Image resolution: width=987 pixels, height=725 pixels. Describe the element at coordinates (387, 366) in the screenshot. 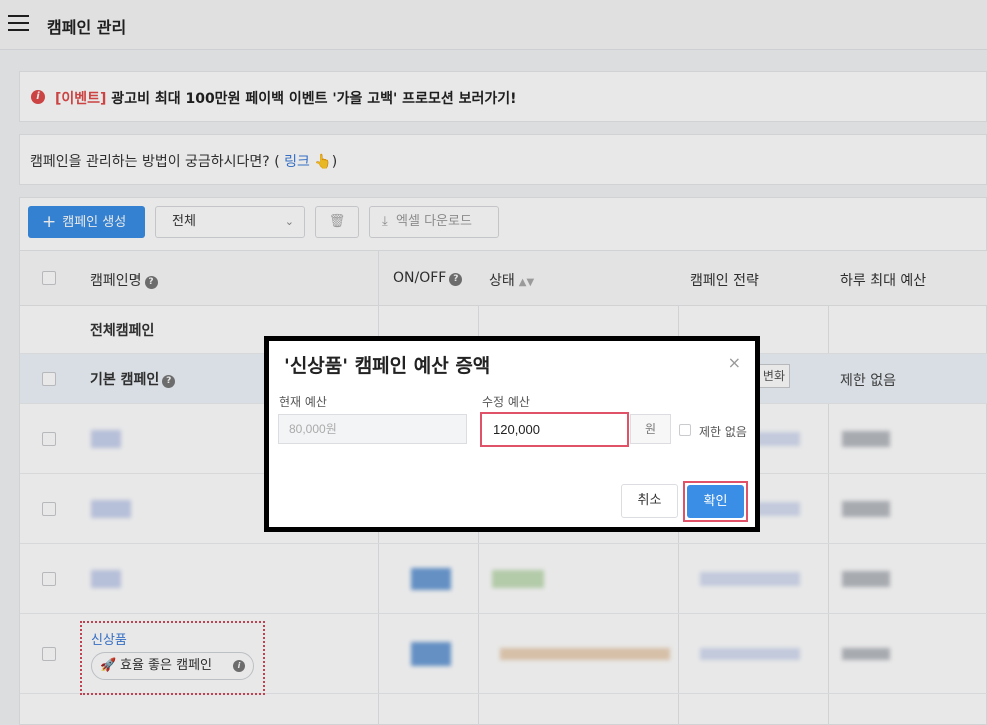

I see `modal-title: '신상품' 캠페인 예산 증액` at that location.